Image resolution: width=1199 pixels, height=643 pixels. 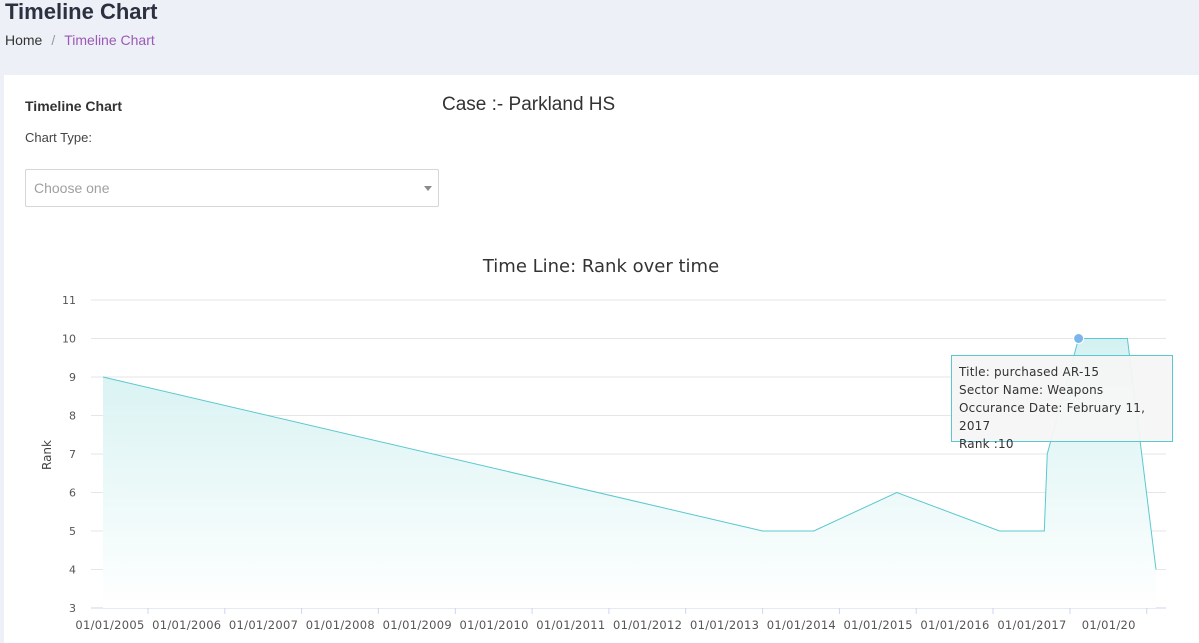 What do you see at coordinates (600, 266) in the screenshot?
I see `chart-title: Time Line: Rank over time` at bounding box center [600, 266].